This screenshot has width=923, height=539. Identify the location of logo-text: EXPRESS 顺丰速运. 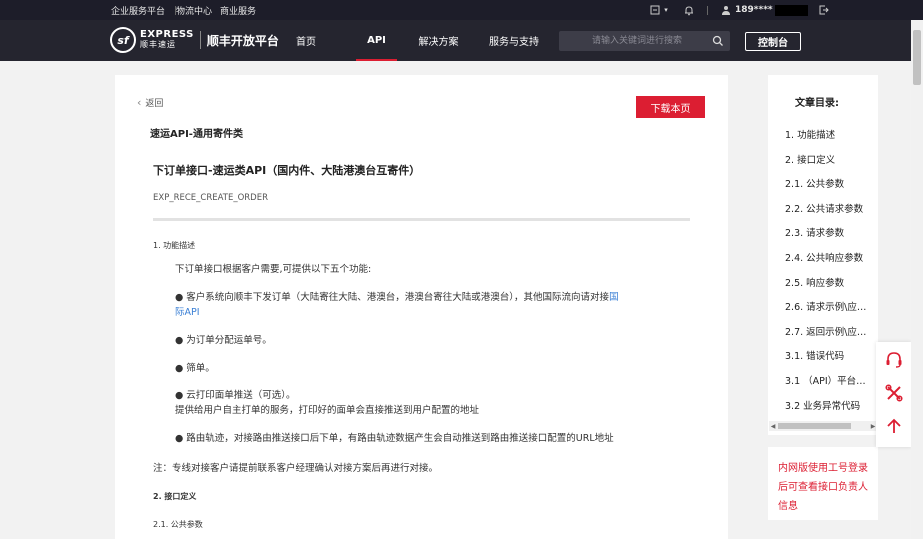
(167, 40).